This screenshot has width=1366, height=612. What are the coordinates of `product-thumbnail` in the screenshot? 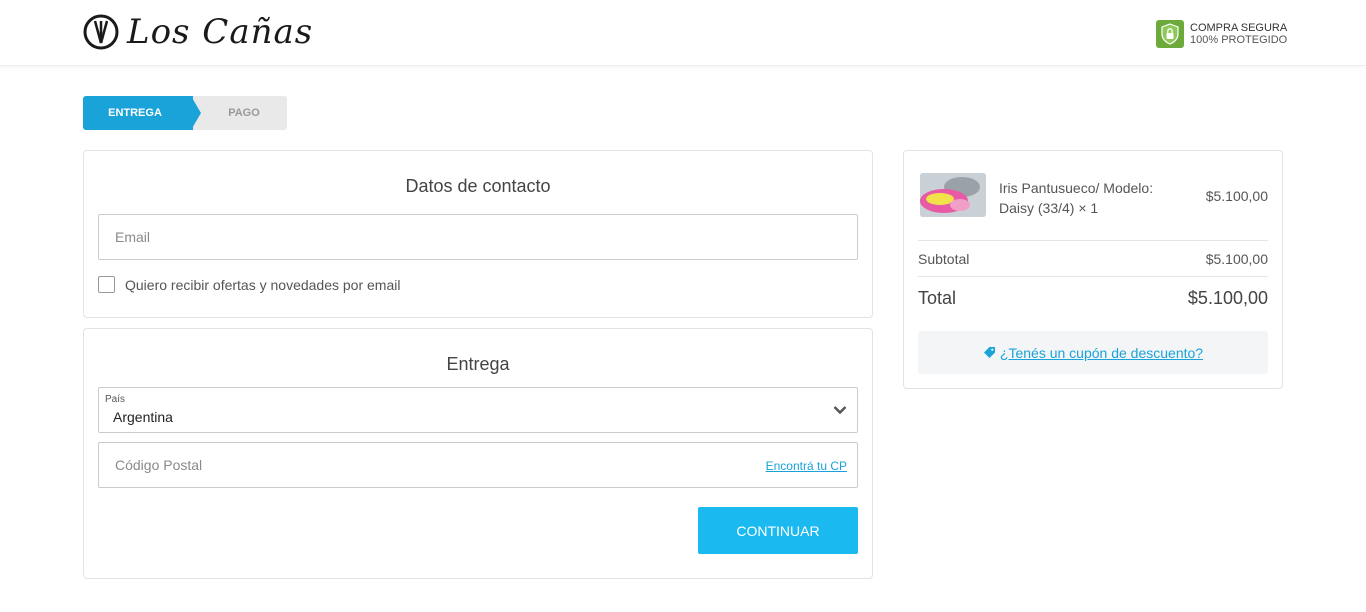 It's located at (953, 195).